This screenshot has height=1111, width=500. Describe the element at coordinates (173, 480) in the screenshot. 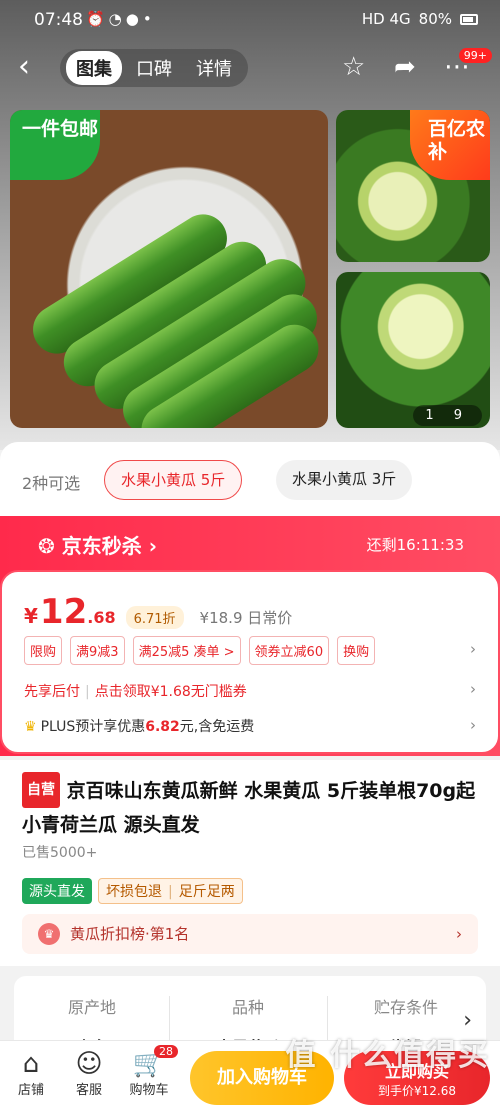

I see `variant-option-5jin: 水果小黄瓜 5斤` at that location.